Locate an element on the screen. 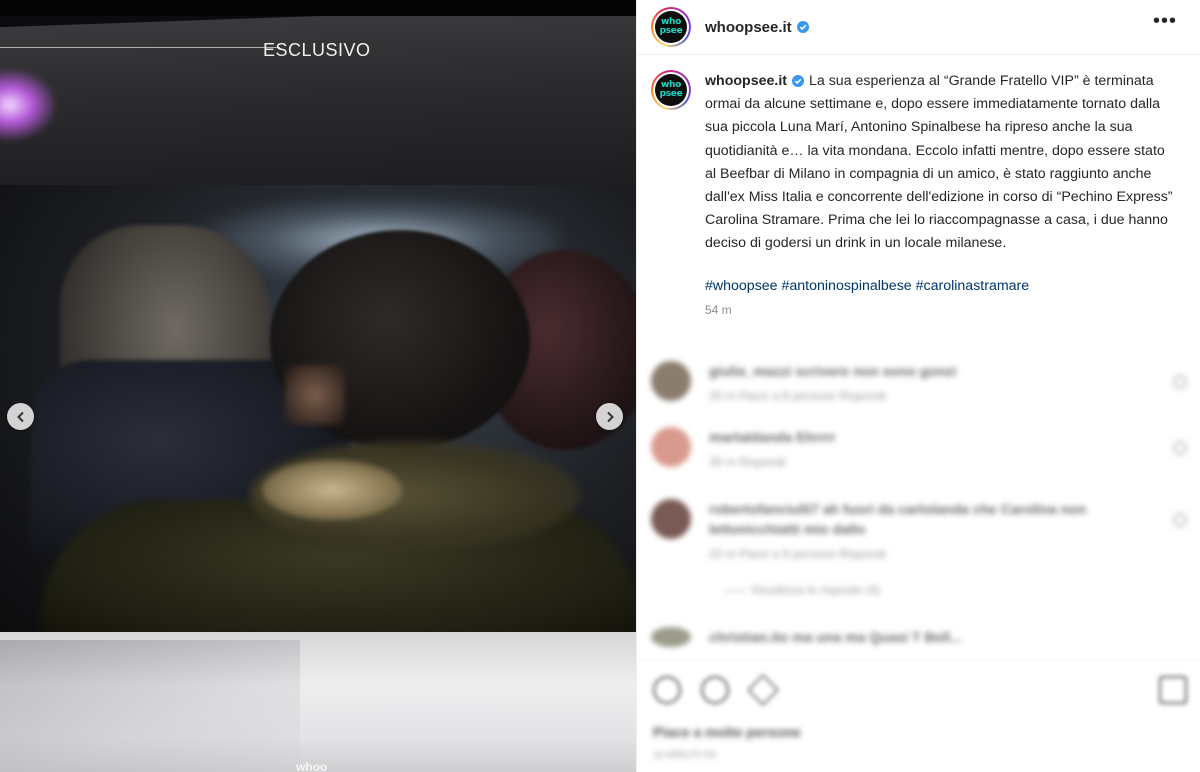  next-photo-button is located at coordinates (609, 416).